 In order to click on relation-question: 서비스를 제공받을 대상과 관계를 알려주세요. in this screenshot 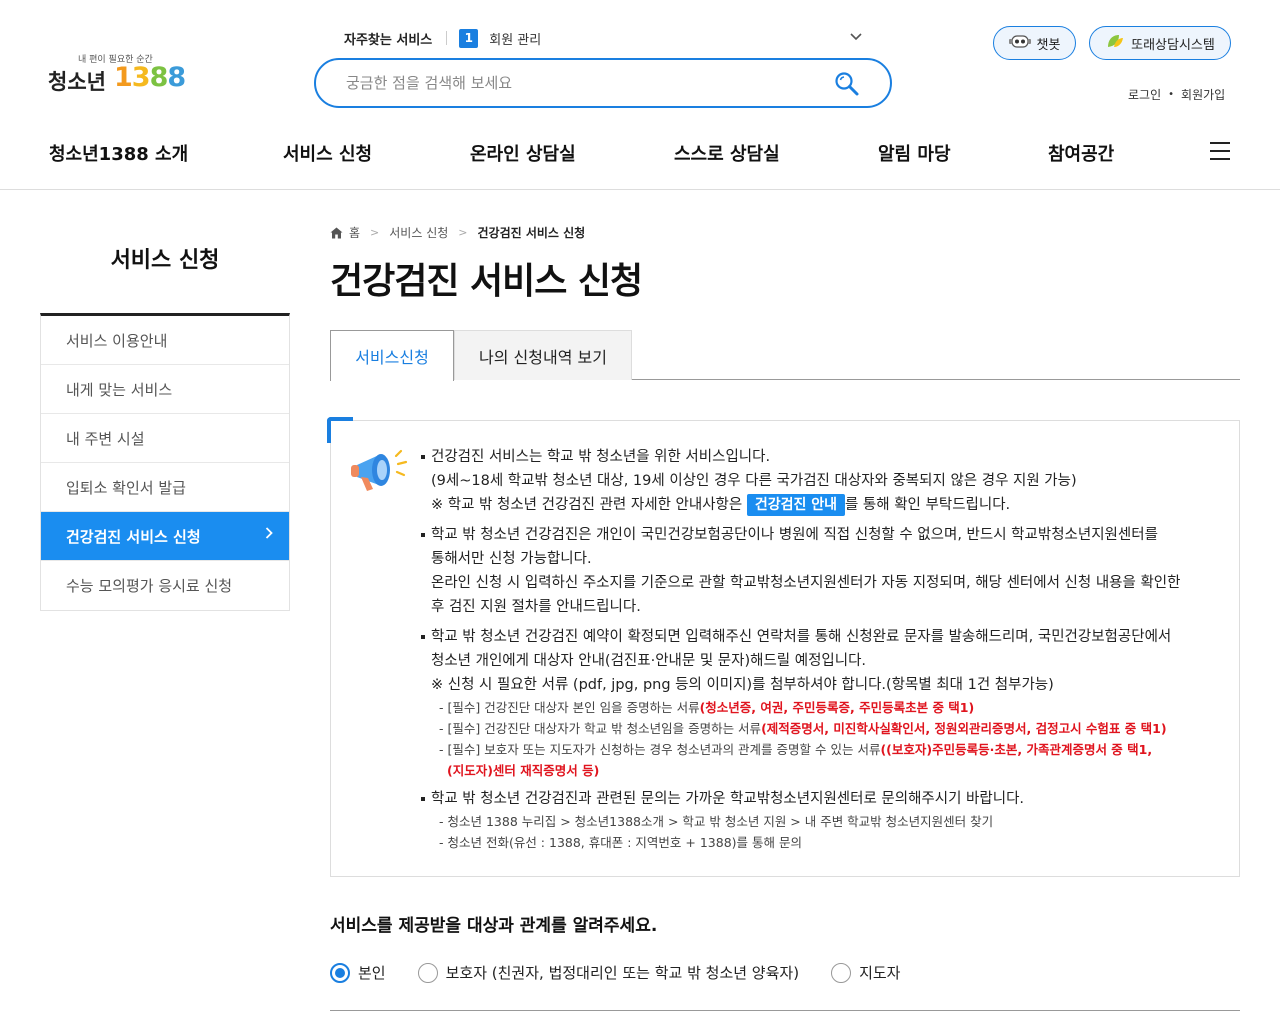, I will do `click(494, 926)`.